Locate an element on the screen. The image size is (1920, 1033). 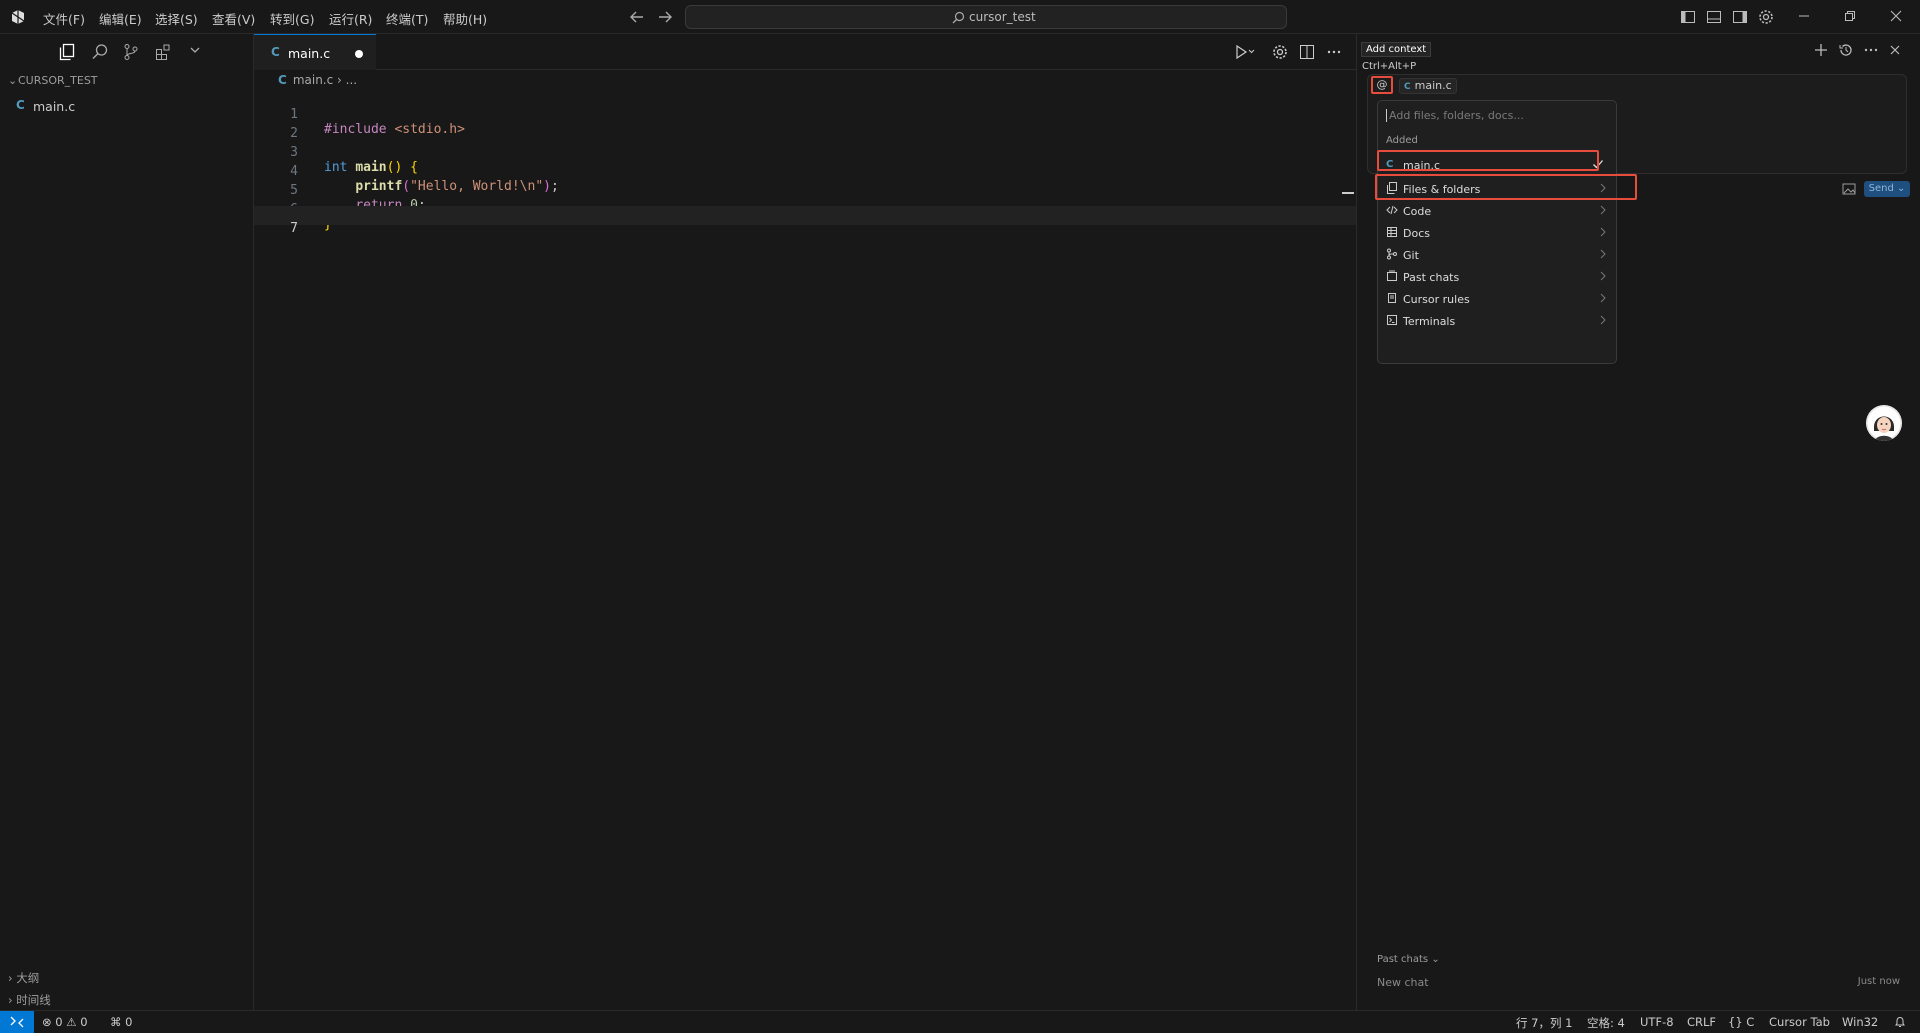
run-debug-icon is located at coordinates (1245, 52).